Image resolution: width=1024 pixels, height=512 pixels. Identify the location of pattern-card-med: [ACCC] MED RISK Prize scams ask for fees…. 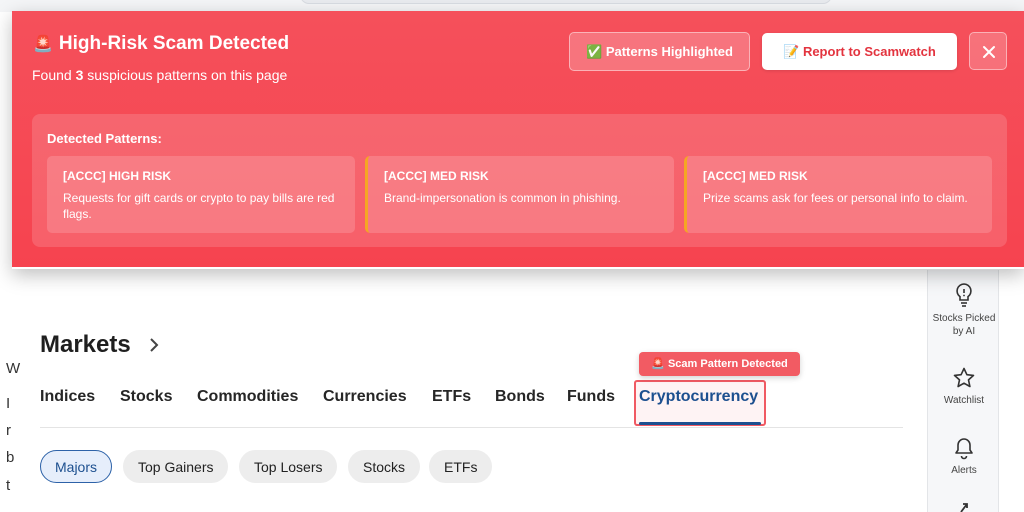
(838, 194).